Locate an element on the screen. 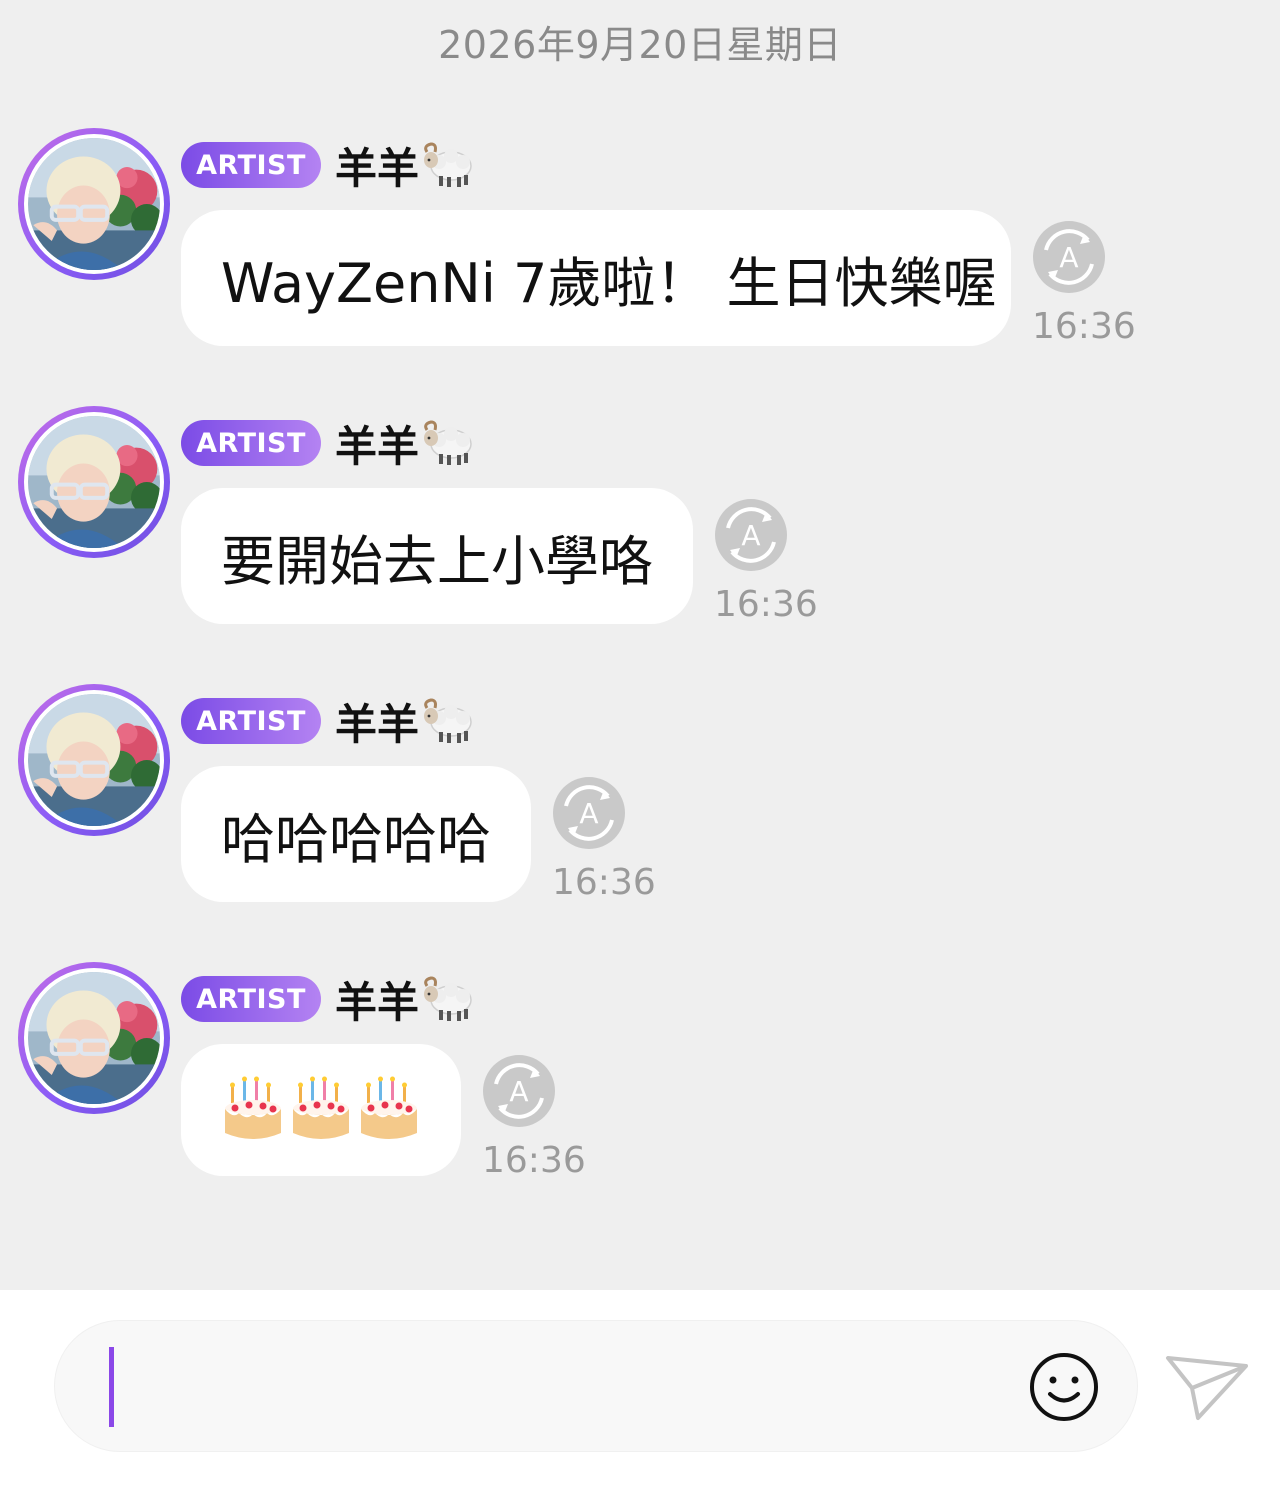 The height and width of the screenshot is (1493, 1280). message-composer is located at coordinates (640, 1391).